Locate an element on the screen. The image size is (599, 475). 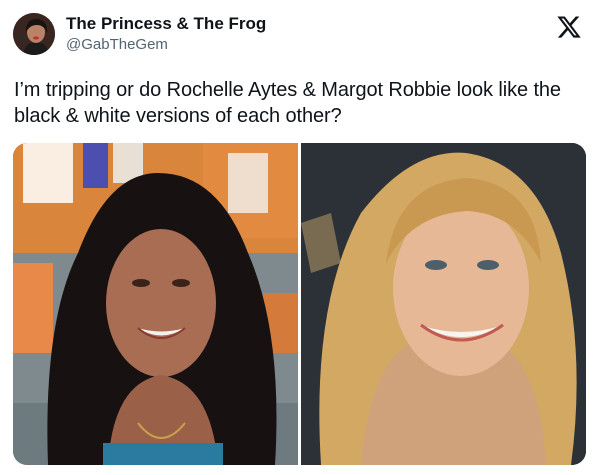
avatar-image is located at coordinates (34, 34).